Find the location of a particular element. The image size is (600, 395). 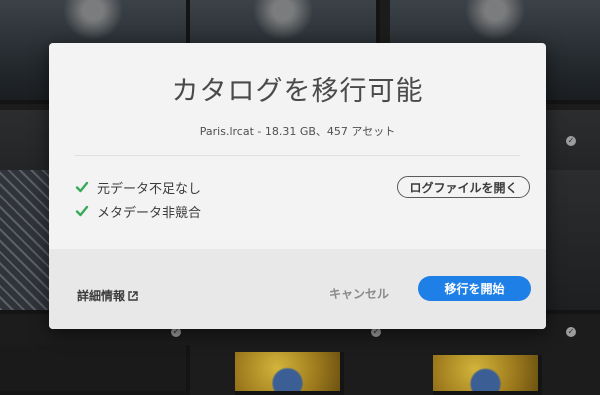

check-item: メタデータ非競合 is located at coordinates (138, 211).